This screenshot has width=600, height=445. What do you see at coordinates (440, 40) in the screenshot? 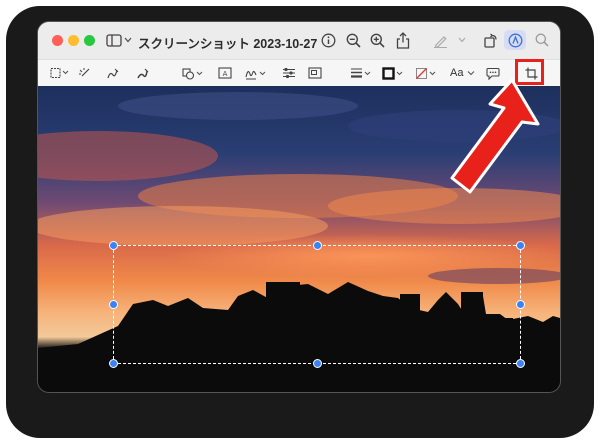
I see `highlight-pen-icon` at bounding box center [440, 40].